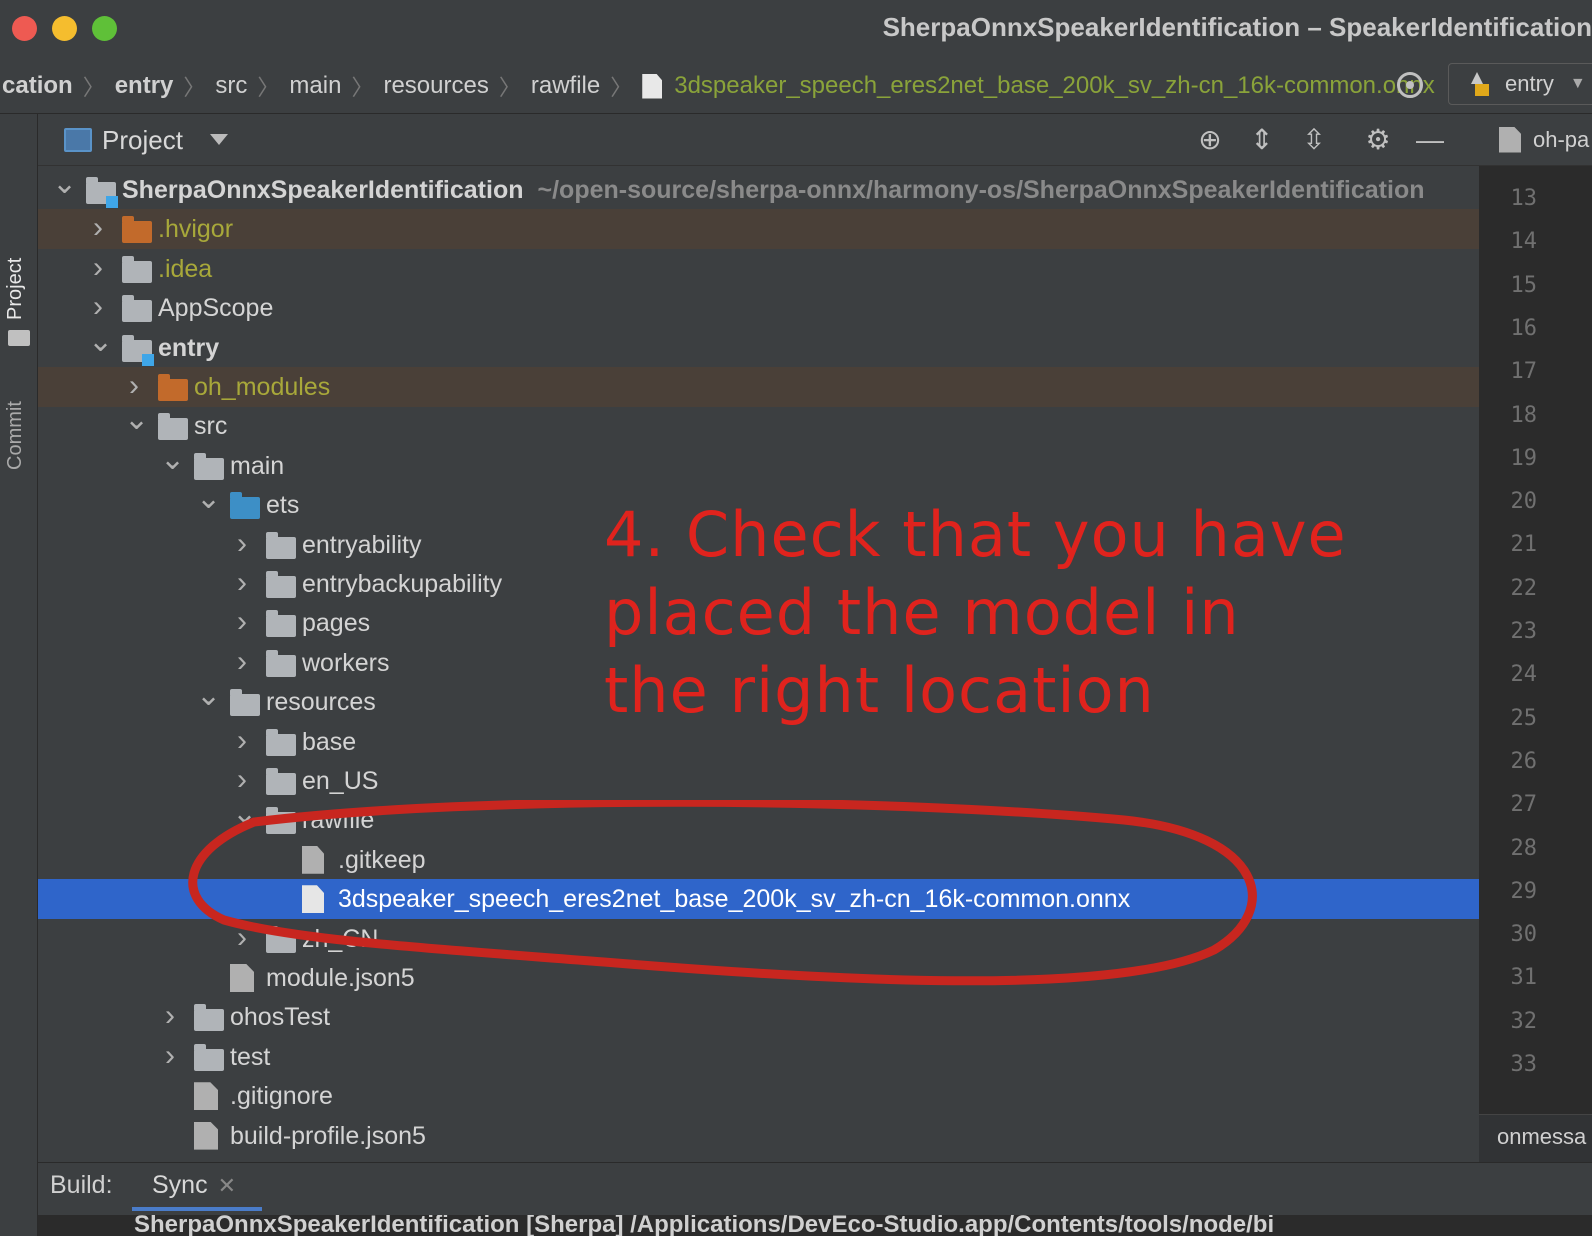 Image resolution: width=1592 pixels, height=1236 pixels. I want to click on tree-item: › zh_CN, so click(758, 939).